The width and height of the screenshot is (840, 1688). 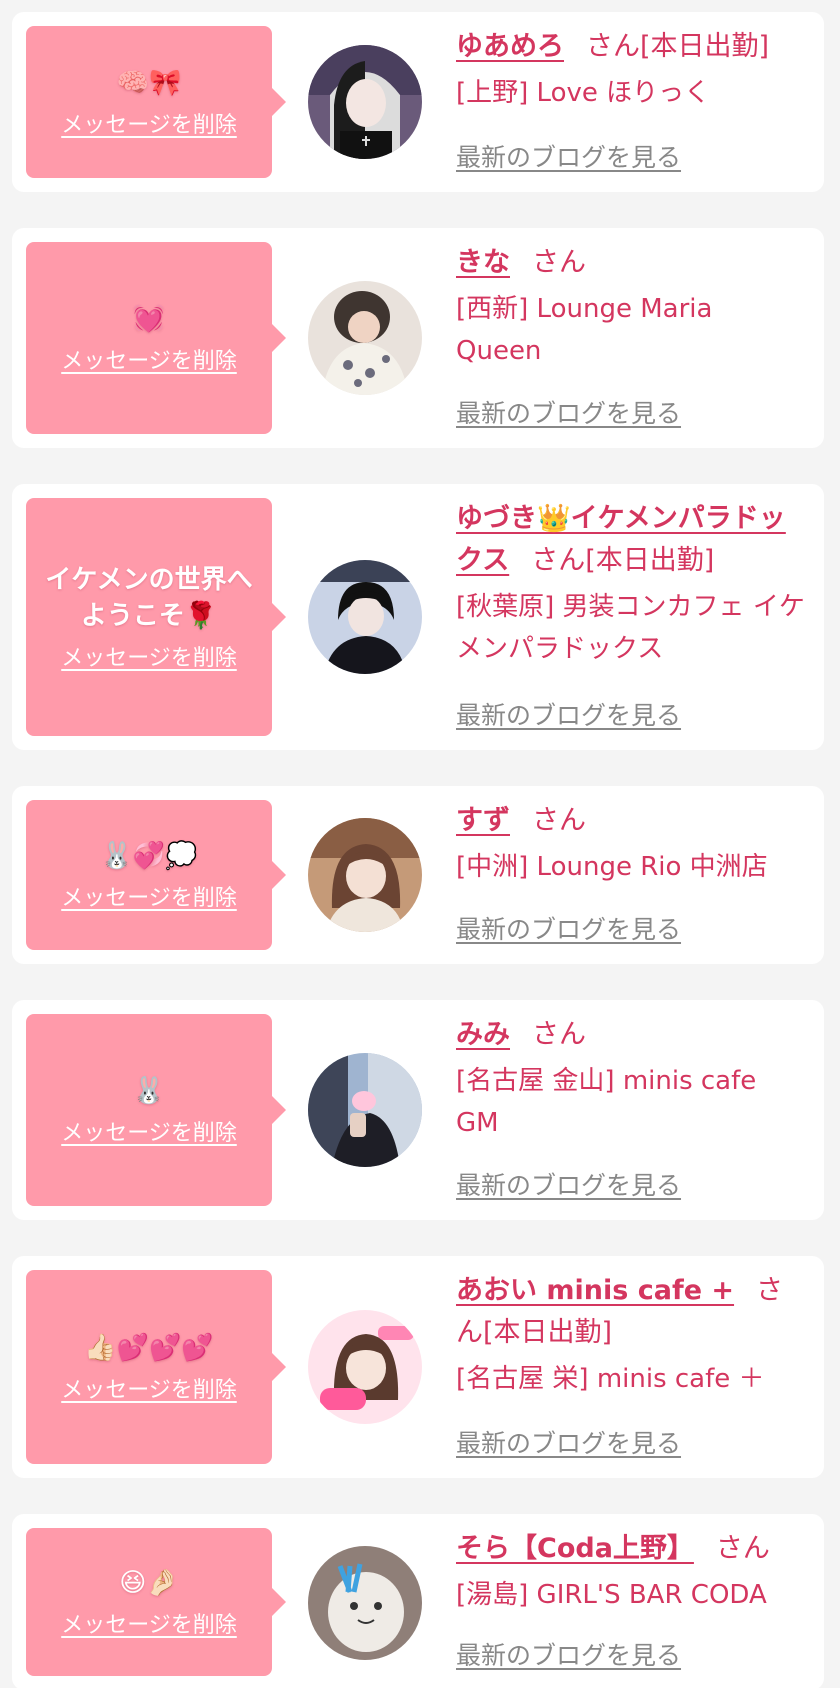 What do you see at coordinates (156, 338) in the screenshot?
I see `message-bubble: 💓 メッセージを削除` at bounding box center [156, 338].